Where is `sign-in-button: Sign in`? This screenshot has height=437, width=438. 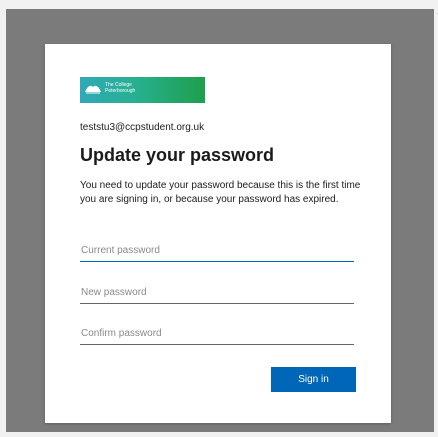
sign-in-button: Sign in is located at coordinates (313, 379).